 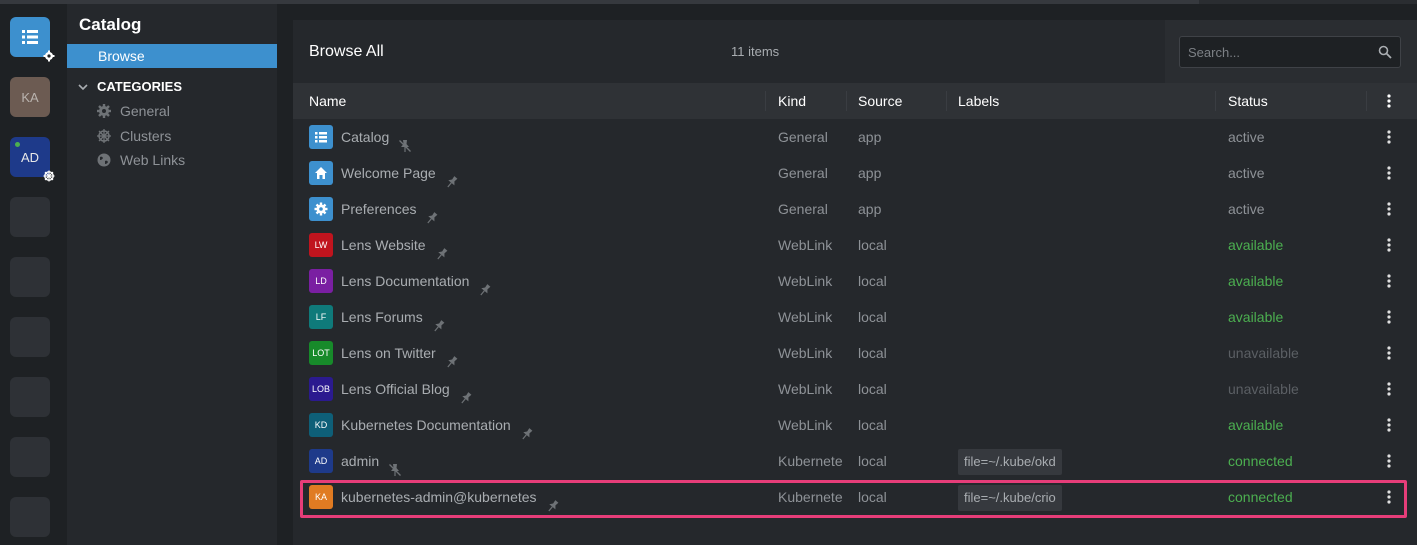 I want to click on name-cell: Lens Website, so click(x=395, y=245).